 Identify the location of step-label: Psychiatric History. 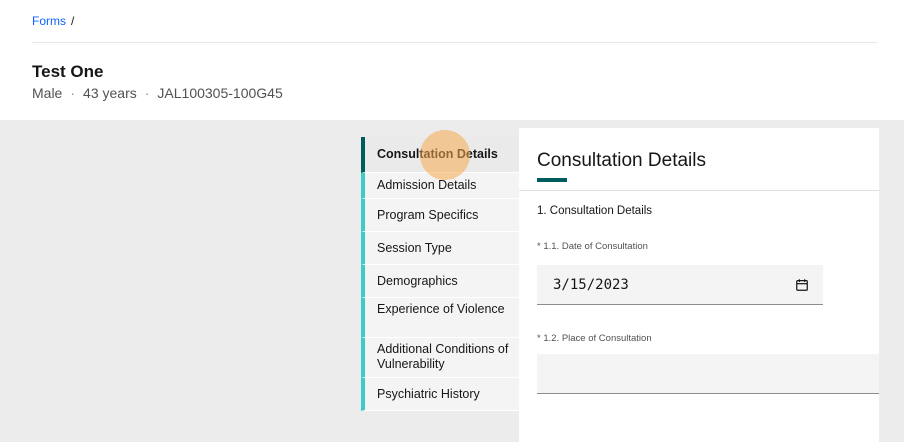
(428, 393).